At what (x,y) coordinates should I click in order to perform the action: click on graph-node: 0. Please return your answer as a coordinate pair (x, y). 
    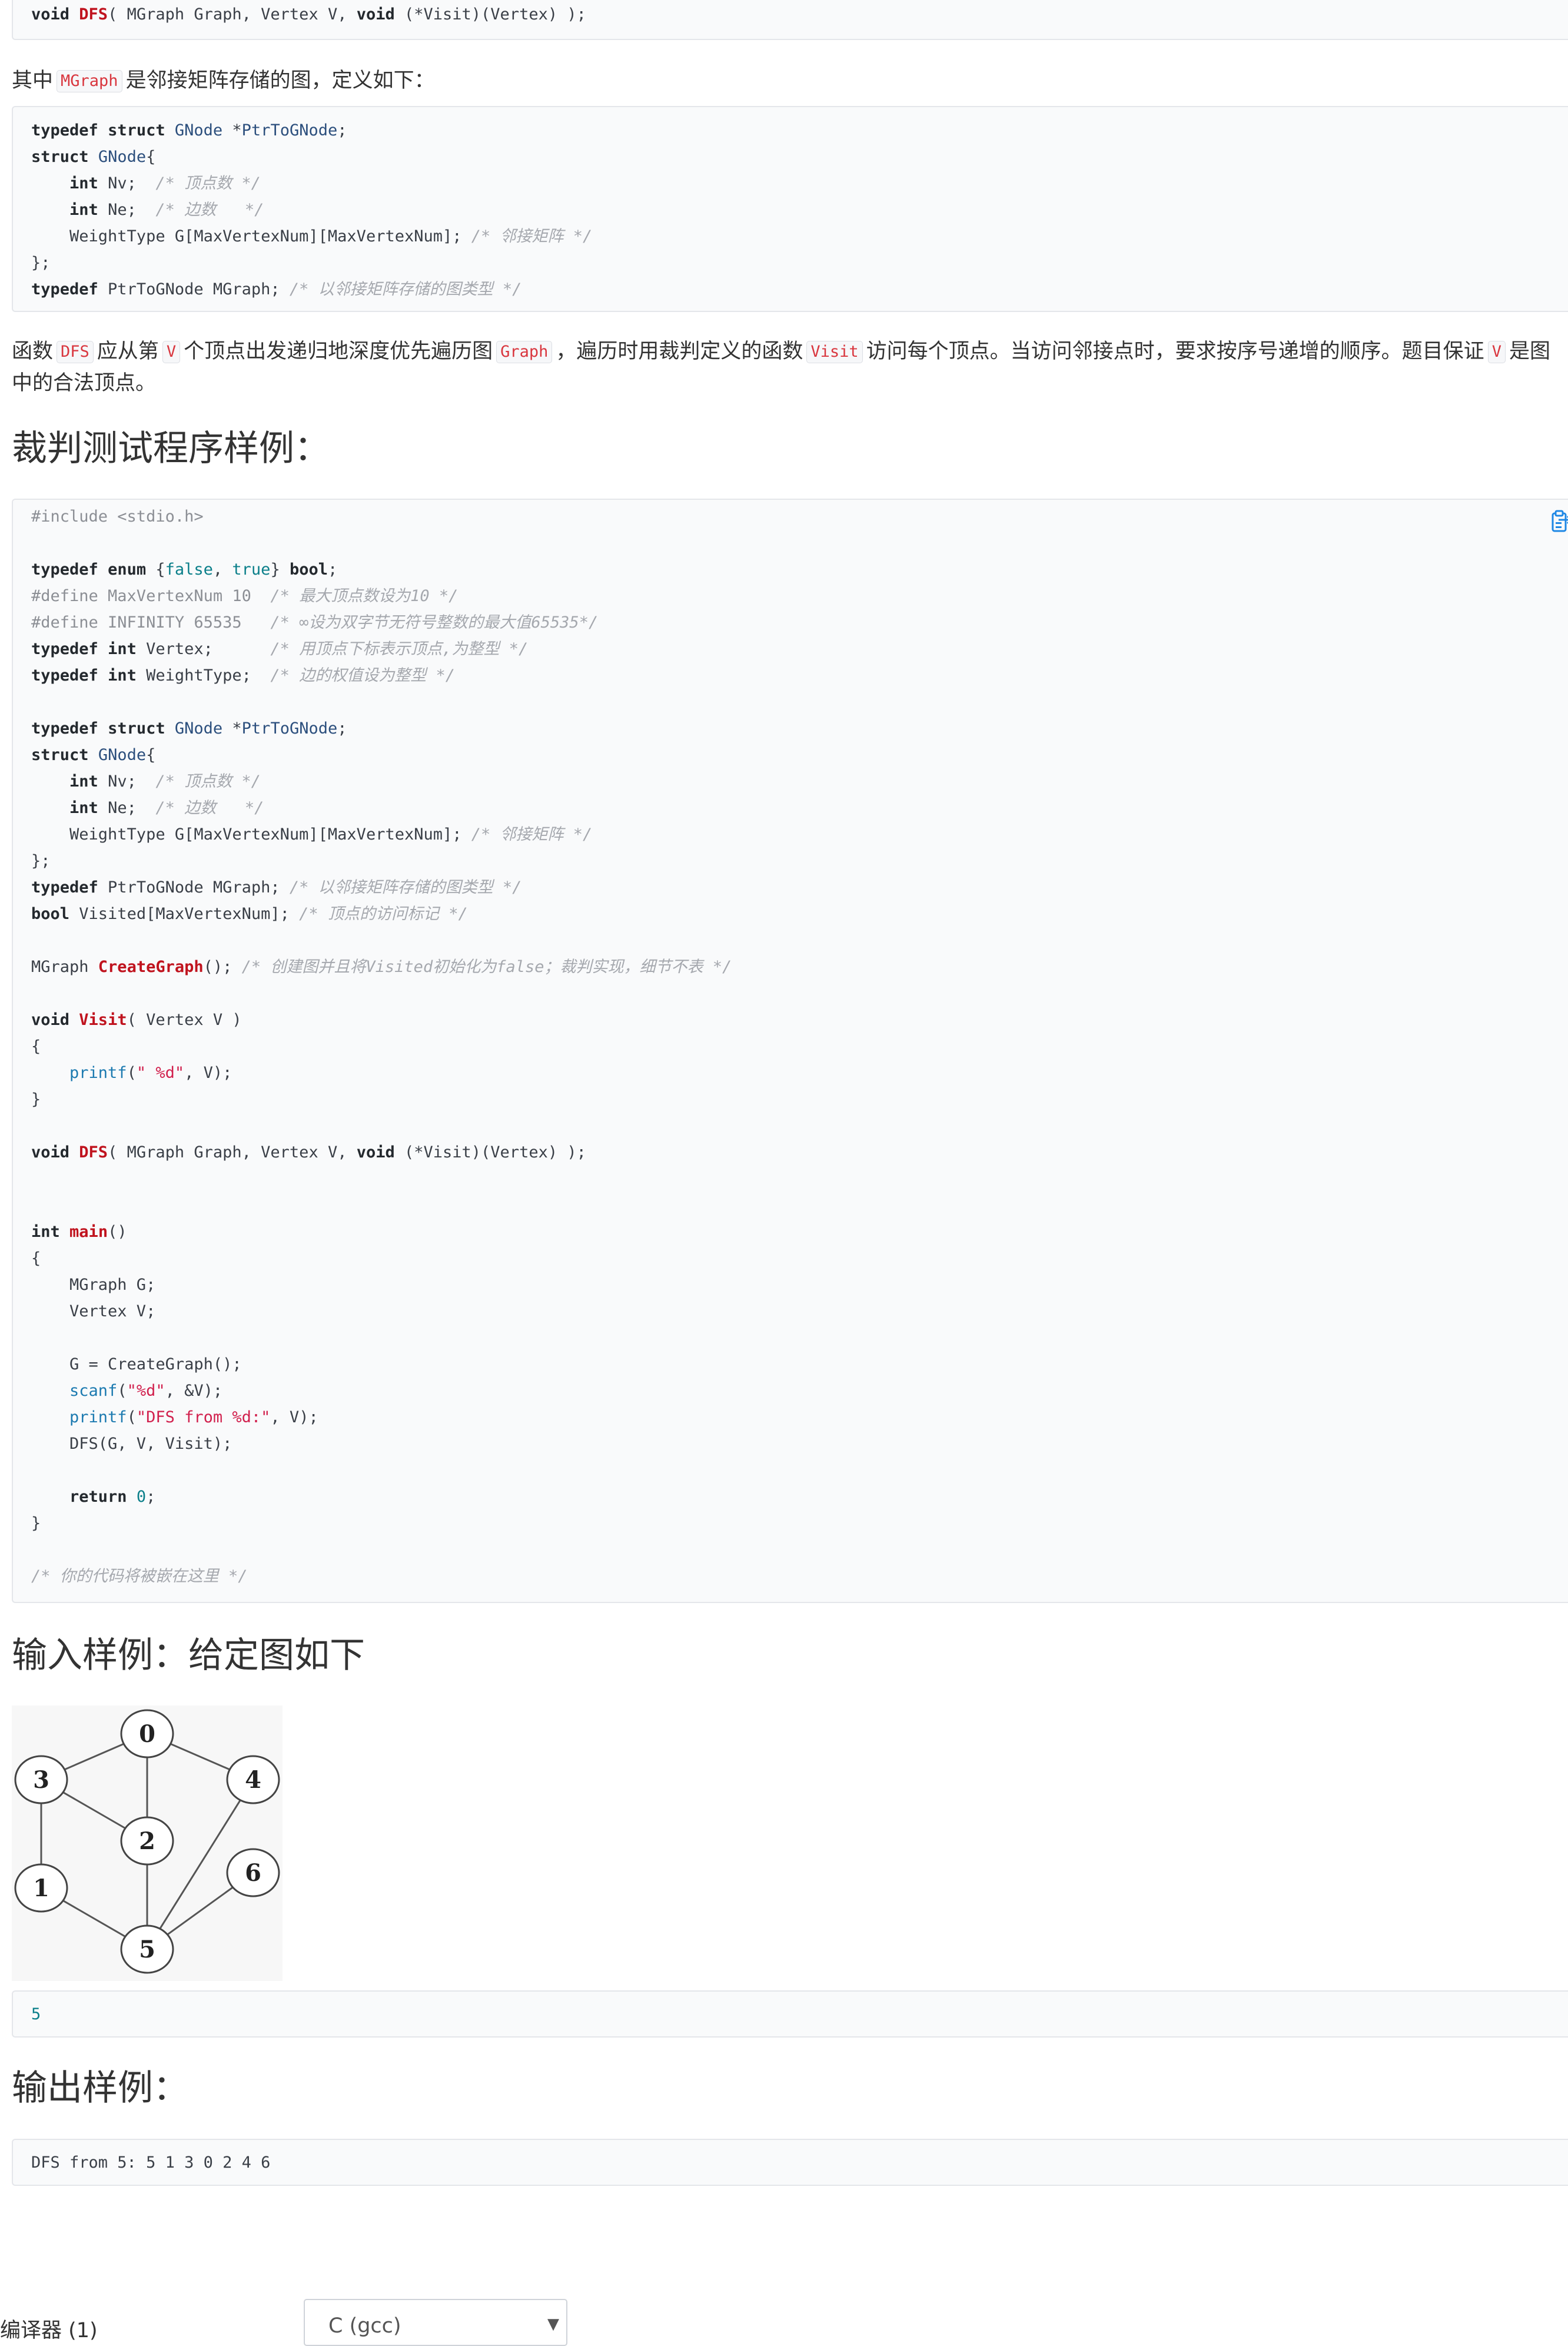
    Looking at the image, I should click on (147, 1733).